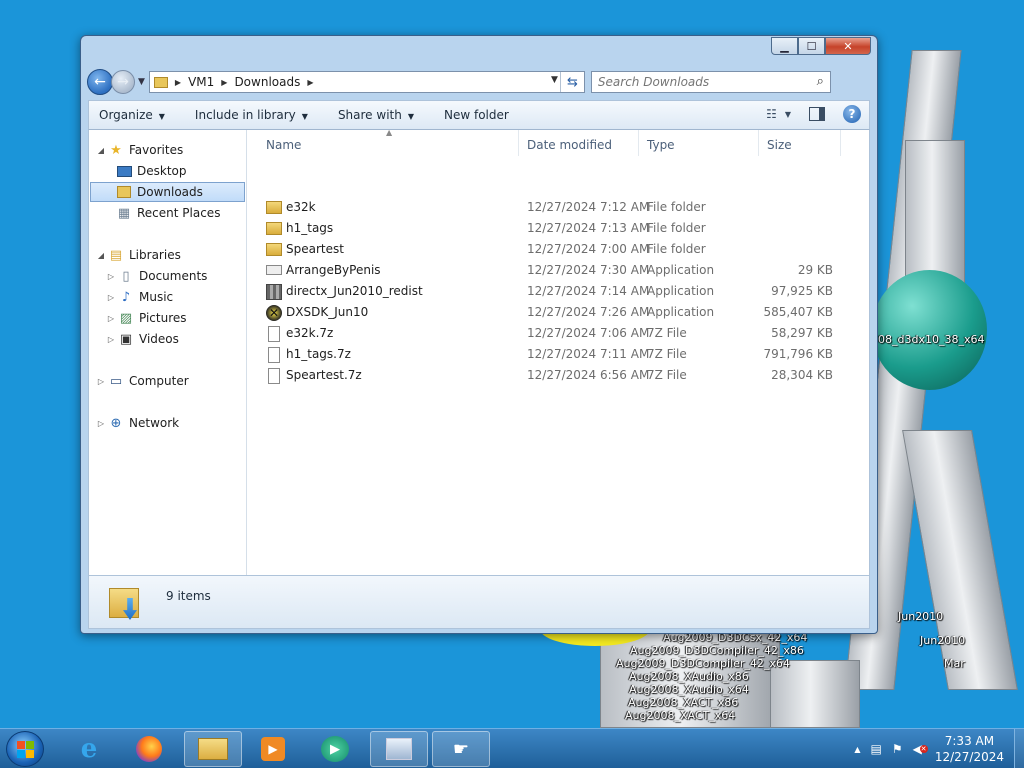  Describe the element at coordinates (569, 145) in the screenshot. I see `column-date-modified: Date modified` at that location.